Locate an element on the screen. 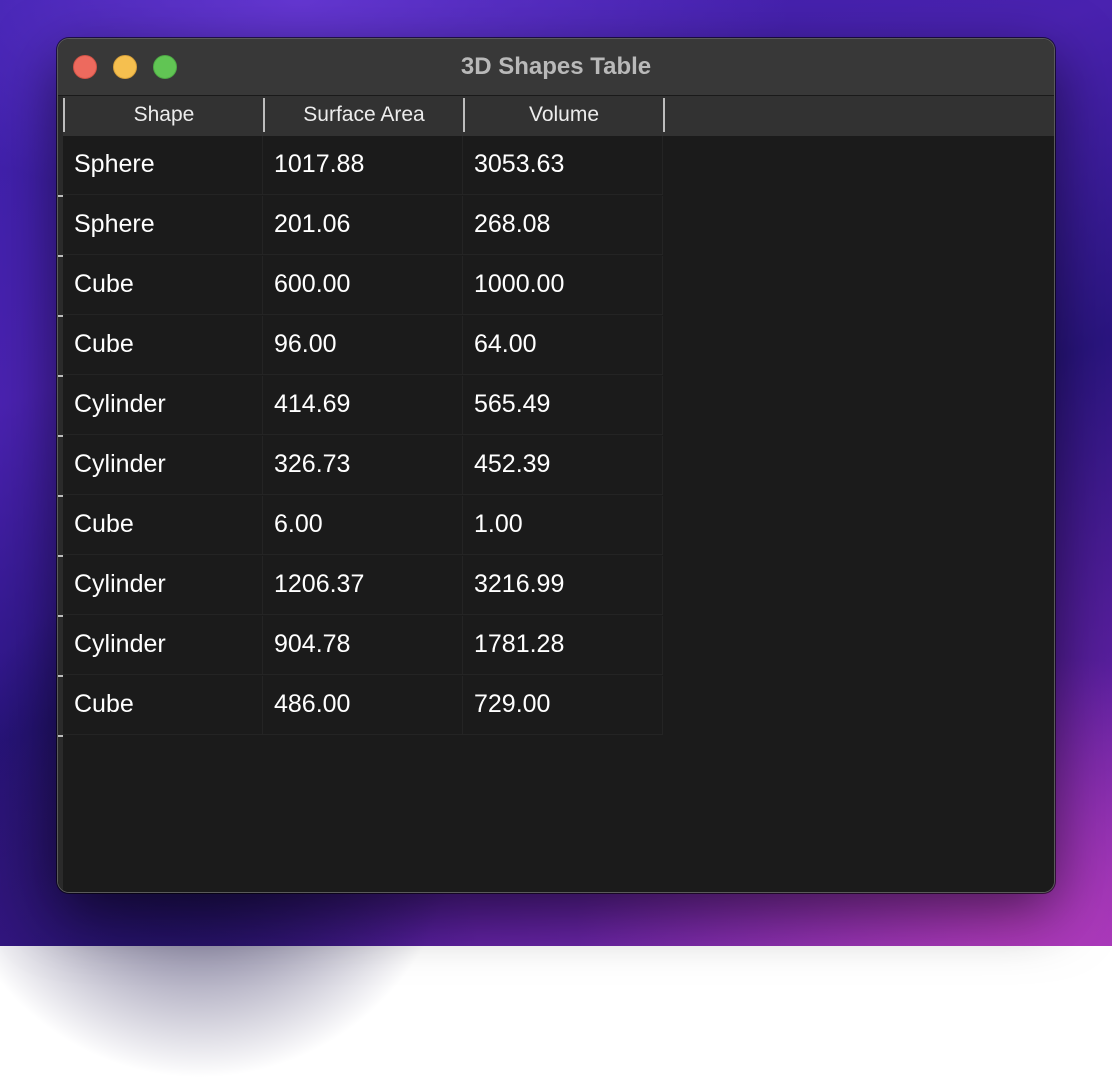 The image size is (1112, 1080). cell-surface-area: 1206.37 is located at coordinates (363, 585).